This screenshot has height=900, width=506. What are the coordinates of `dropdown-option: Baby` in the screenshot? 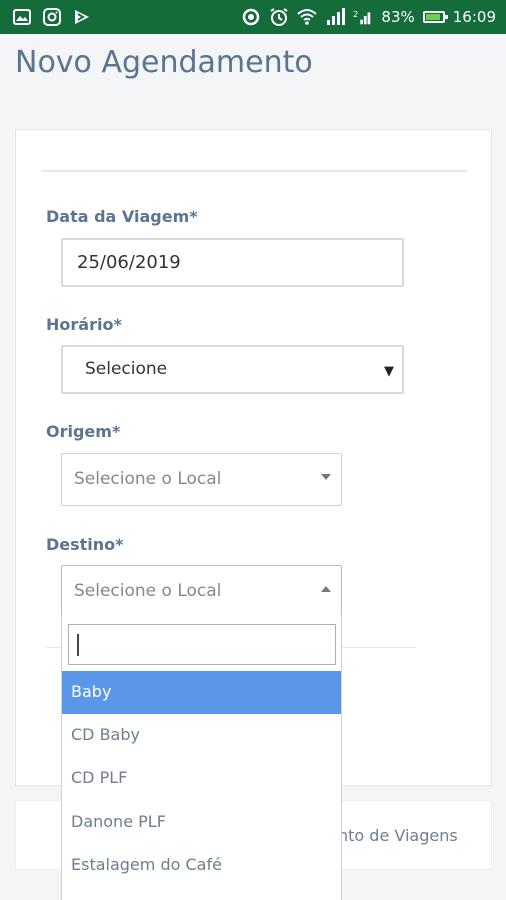 It's located at (201, 692).